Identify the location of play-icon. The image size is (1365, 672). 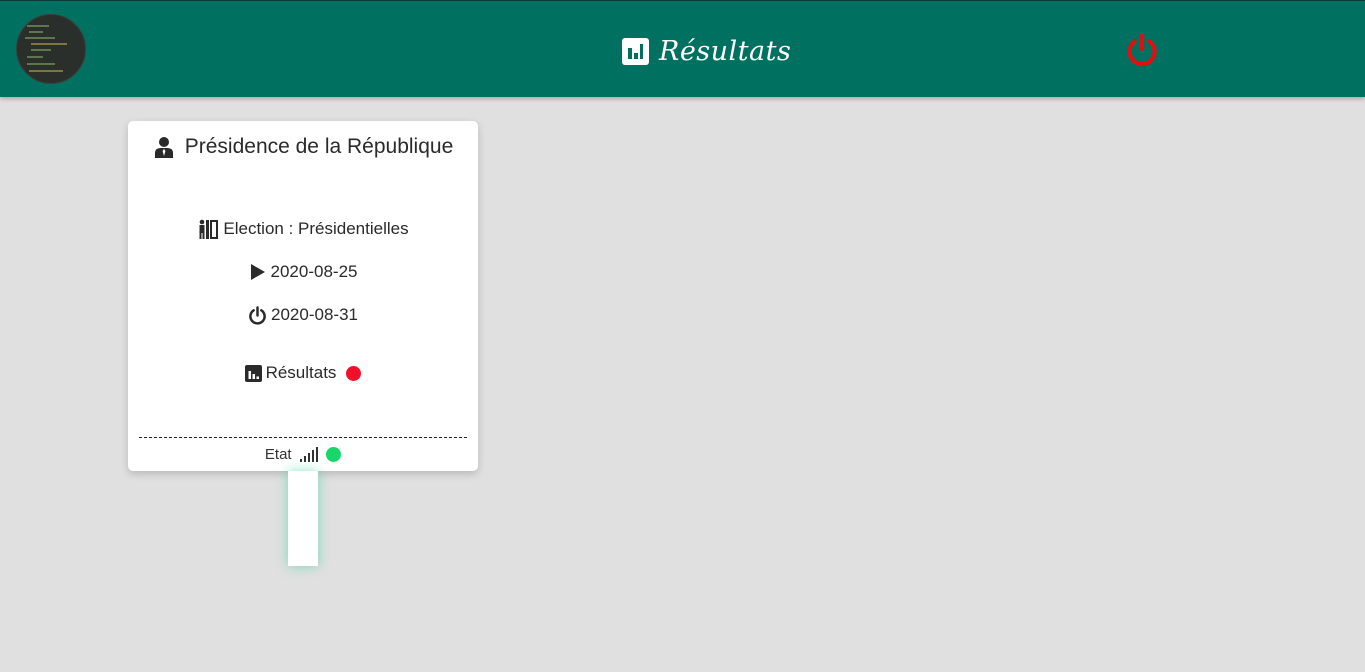
(257, 272).